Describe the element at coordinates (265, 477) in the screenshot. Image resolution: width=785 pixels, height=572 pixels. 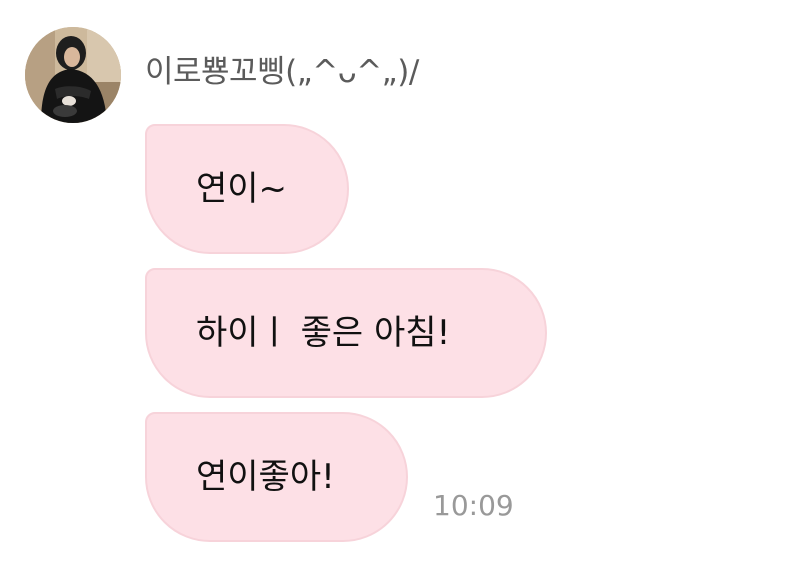
I see `message-text: 연이좋아!` at that location.